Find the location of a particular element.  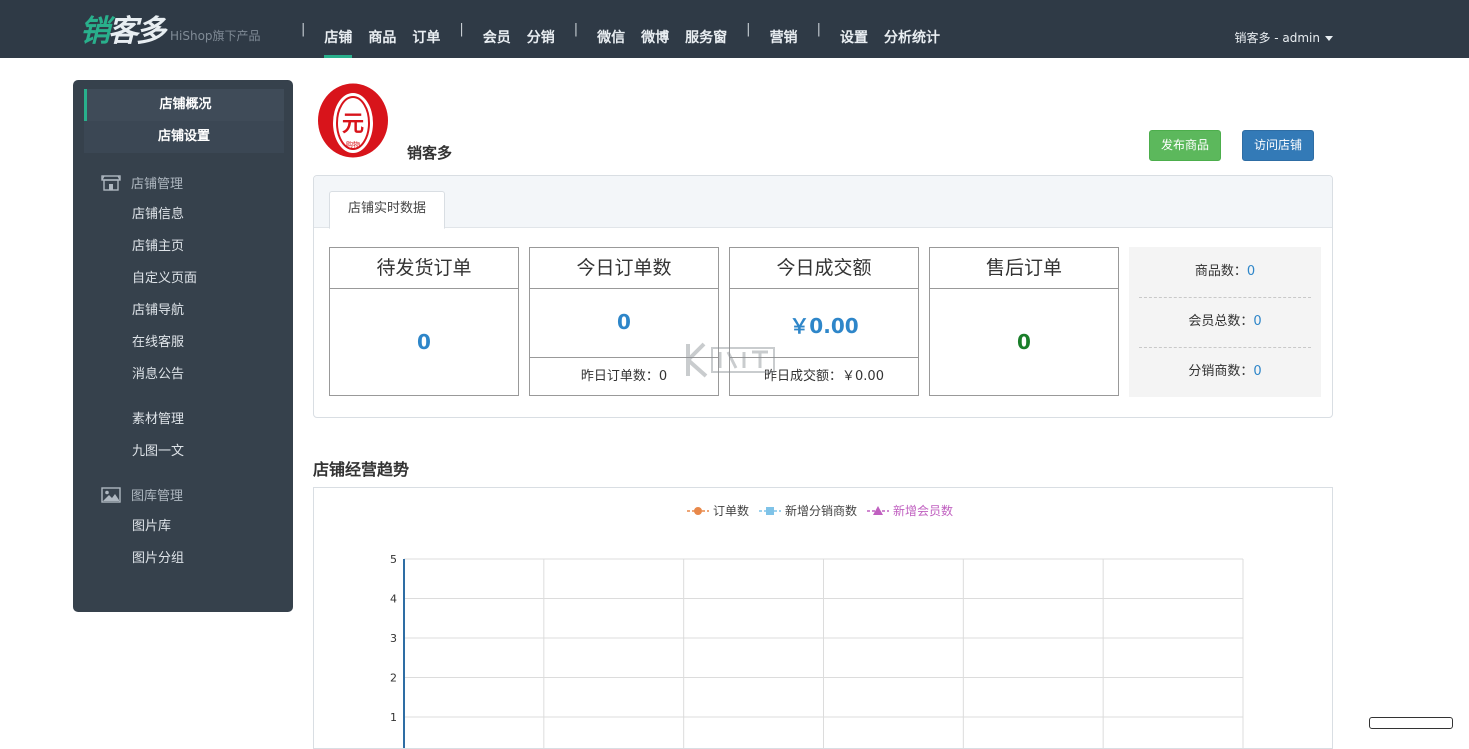

store-logo-char: 元 is located at coordinates (353, 124).